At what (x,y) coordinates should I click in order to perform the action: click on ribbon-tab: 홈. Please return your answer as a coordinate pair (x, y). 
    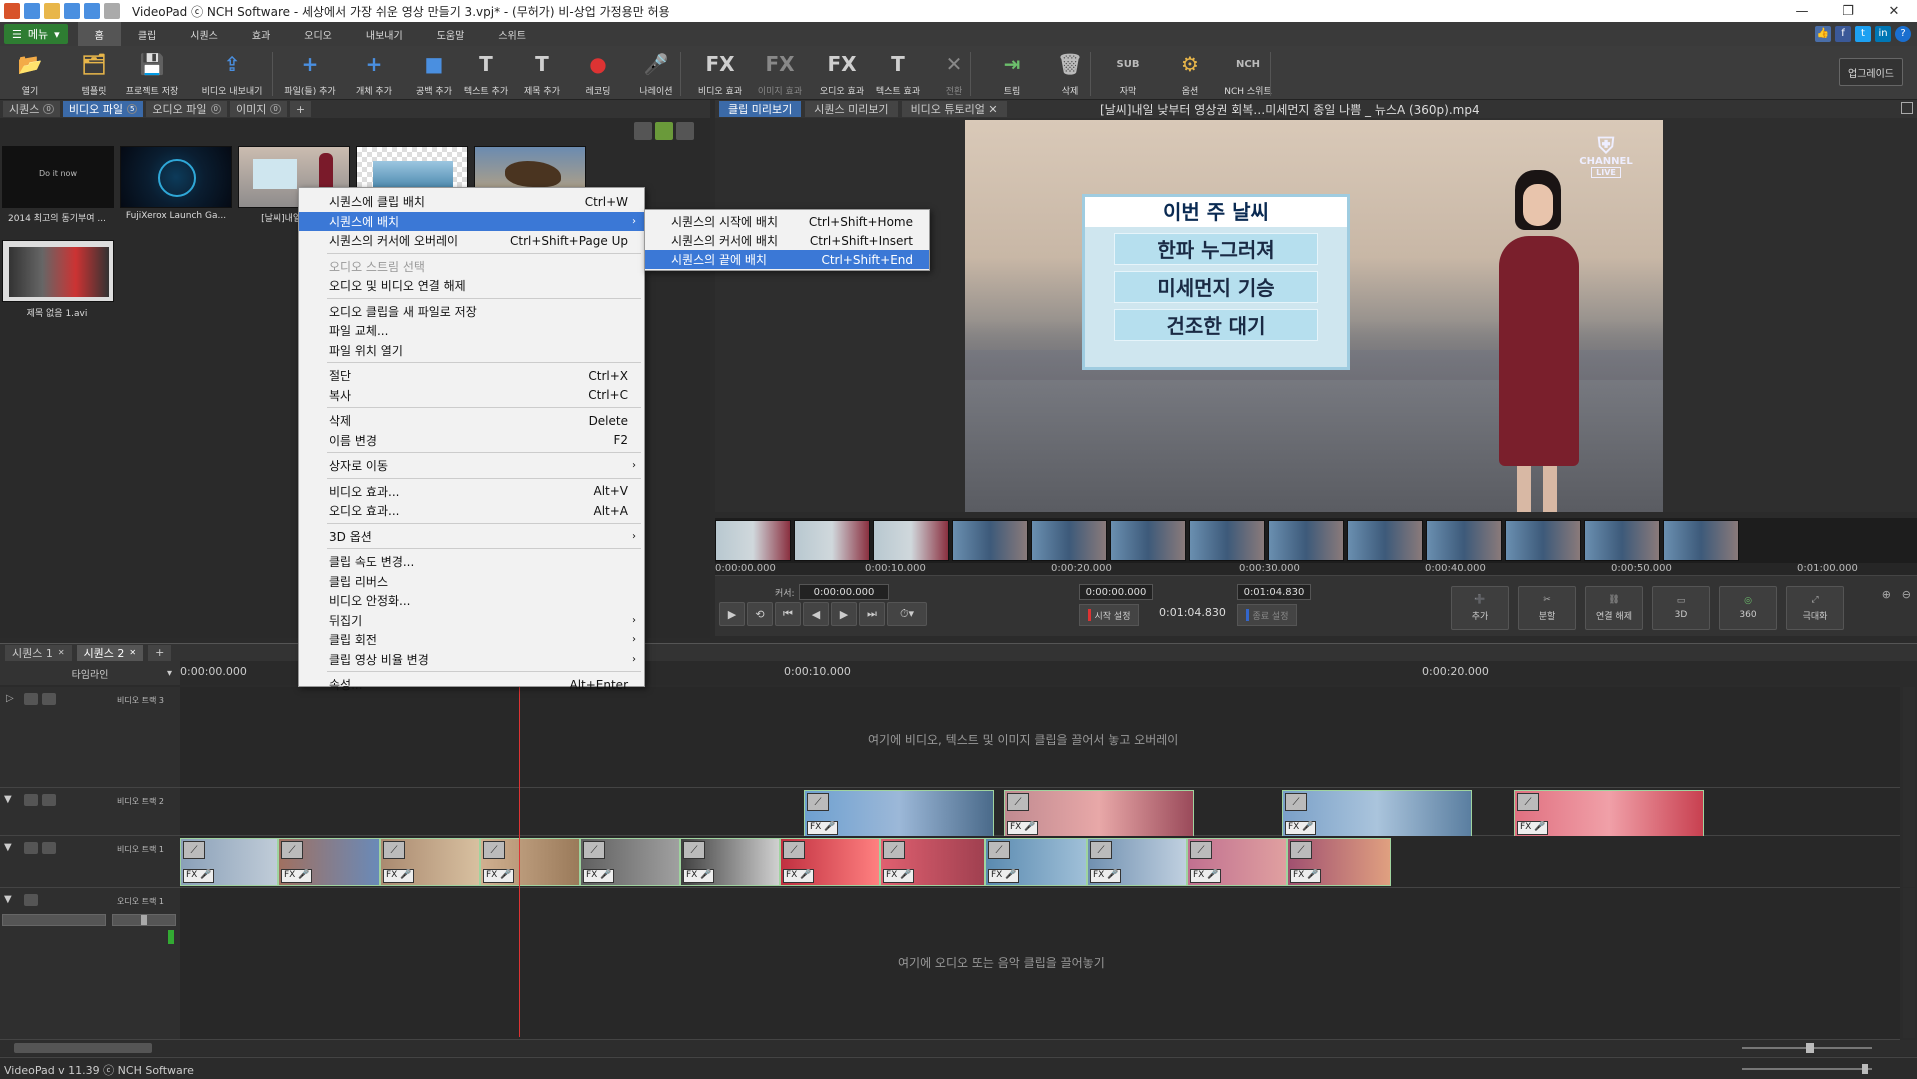
    Looking at the image, I should click on (99, 34).